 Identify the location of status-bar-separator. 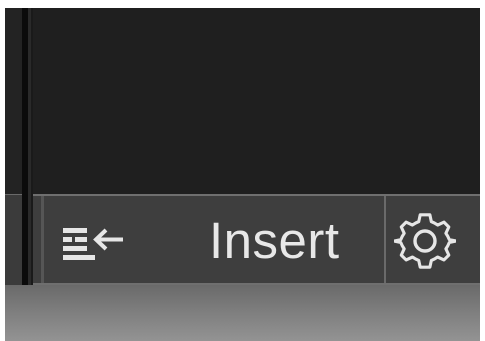
(385, 239).